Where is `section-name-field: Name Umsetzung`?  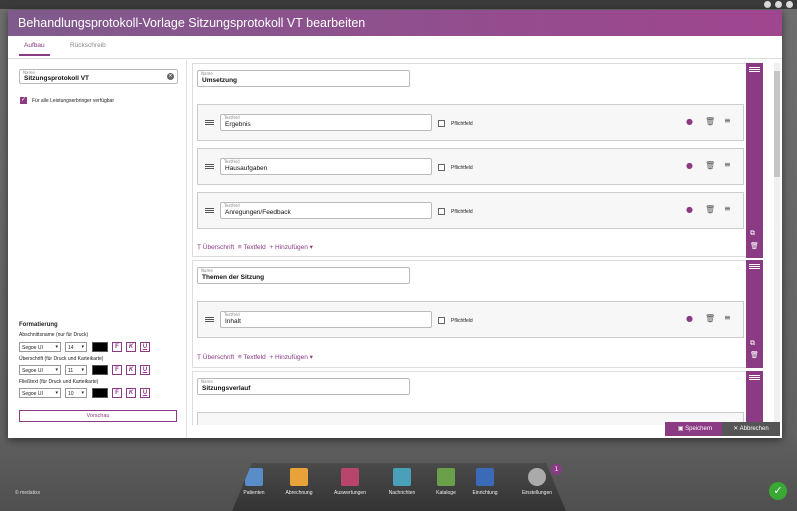
section-name-field: Name Umsetzung is located at coordinates (303, 78).